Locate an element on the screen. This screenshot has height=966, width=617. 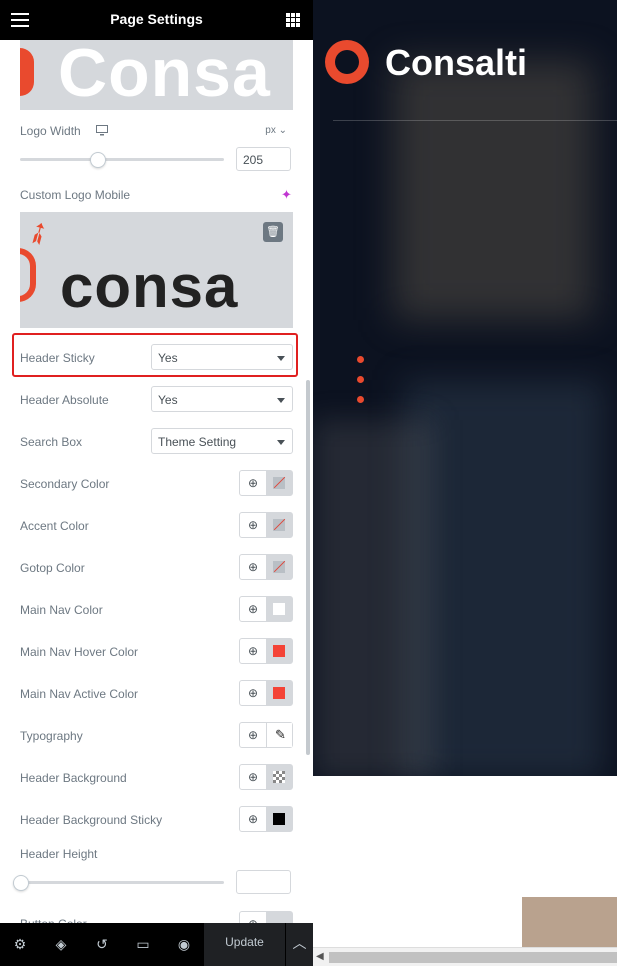
ai-sparkle-icon: ✦ is located at coordinates (286, 195).